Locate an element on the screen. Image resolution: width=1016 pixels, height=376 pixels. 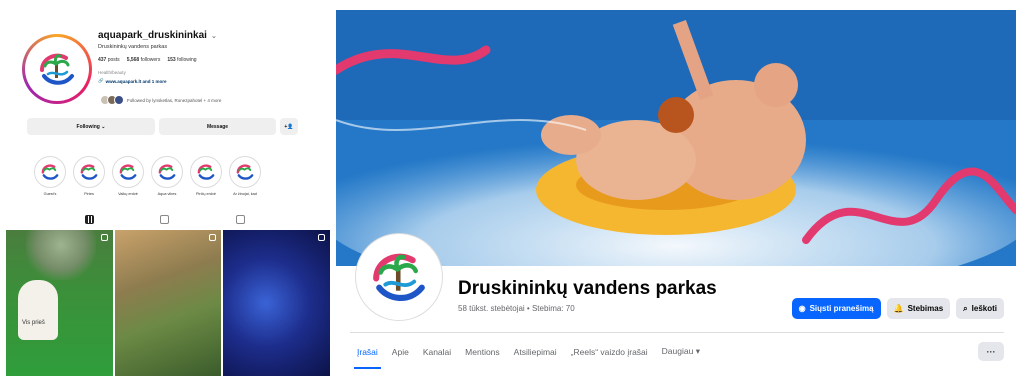
birch-leaves-image is located at coordinates (61, 255).